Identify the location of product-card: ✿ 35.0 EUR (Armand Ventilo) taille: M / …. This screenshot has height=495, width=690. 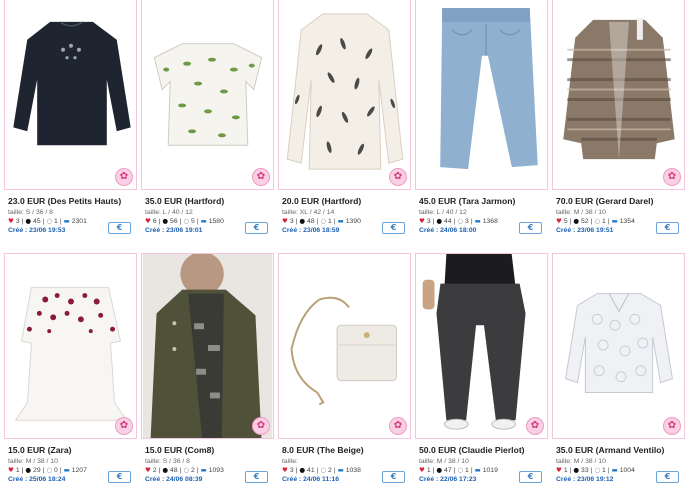
(618, 372).